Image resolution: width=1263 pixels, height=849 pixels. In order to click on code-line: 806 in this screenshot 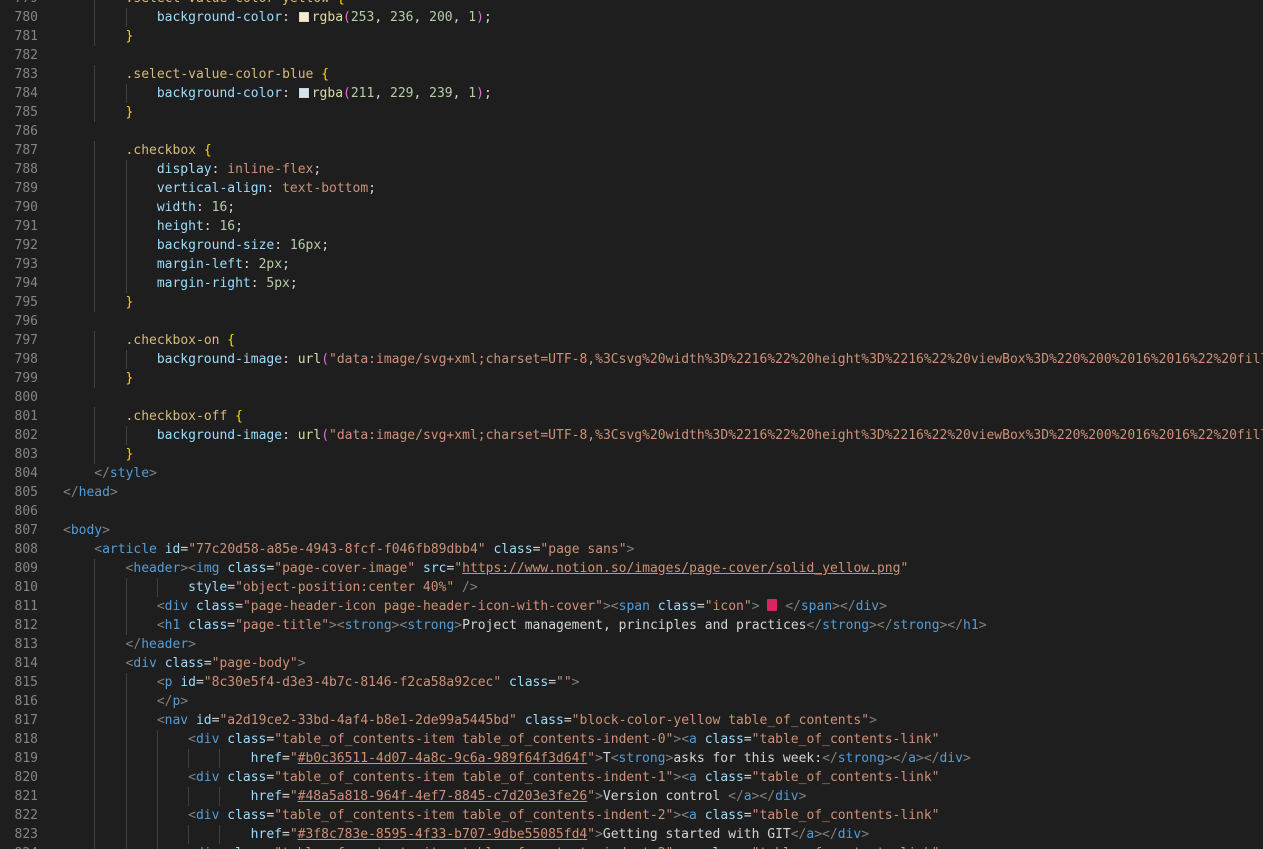, I will do `click(631, 511)`.